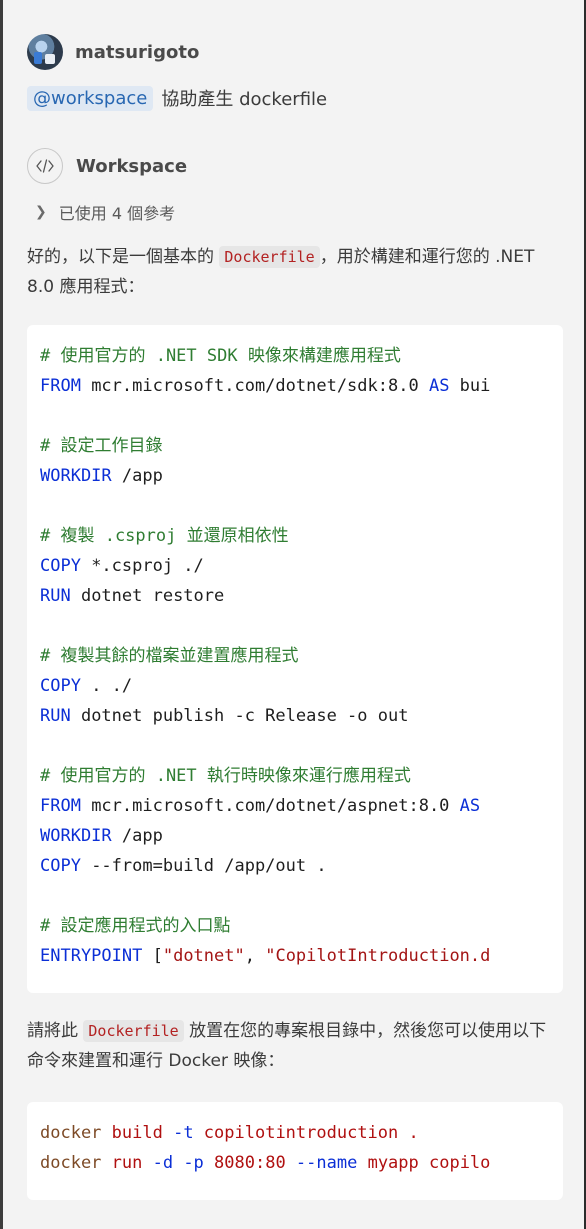 The image size is (586, 1229). Describe the element at coordinates (117, 213) in the screenshot. I see `references-label: 已使用 4 個參考` at that location.